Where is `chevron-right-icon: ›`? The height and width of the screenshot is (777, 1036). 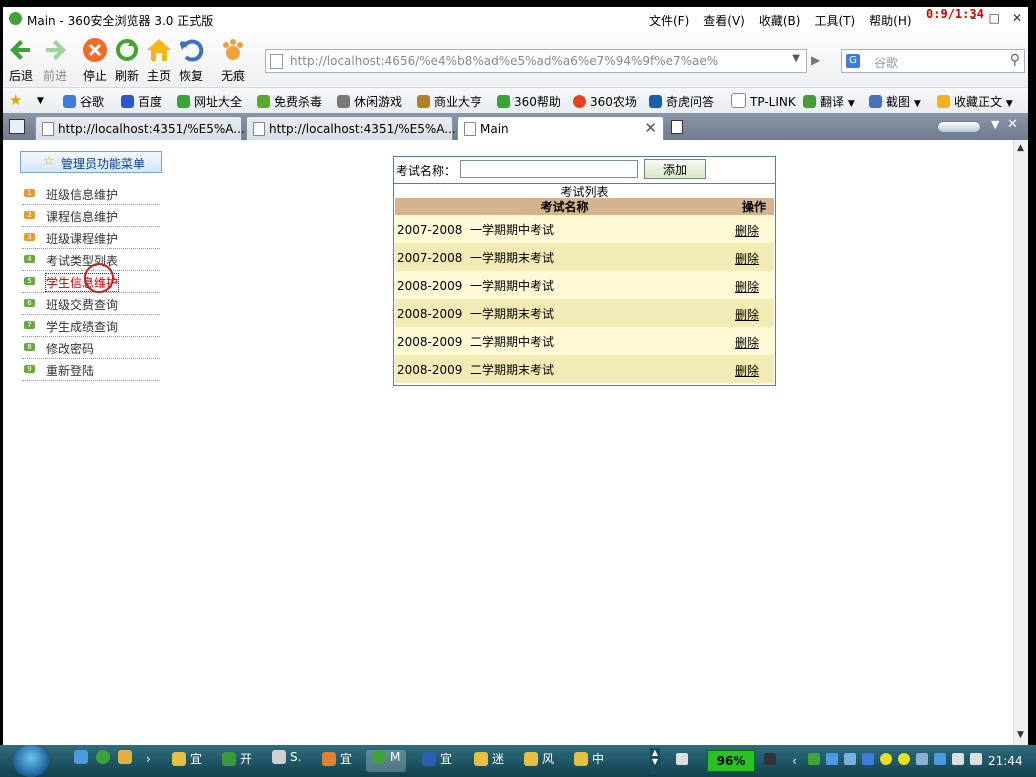 chevron-right-icon: › is located at coordinates (148, 763).